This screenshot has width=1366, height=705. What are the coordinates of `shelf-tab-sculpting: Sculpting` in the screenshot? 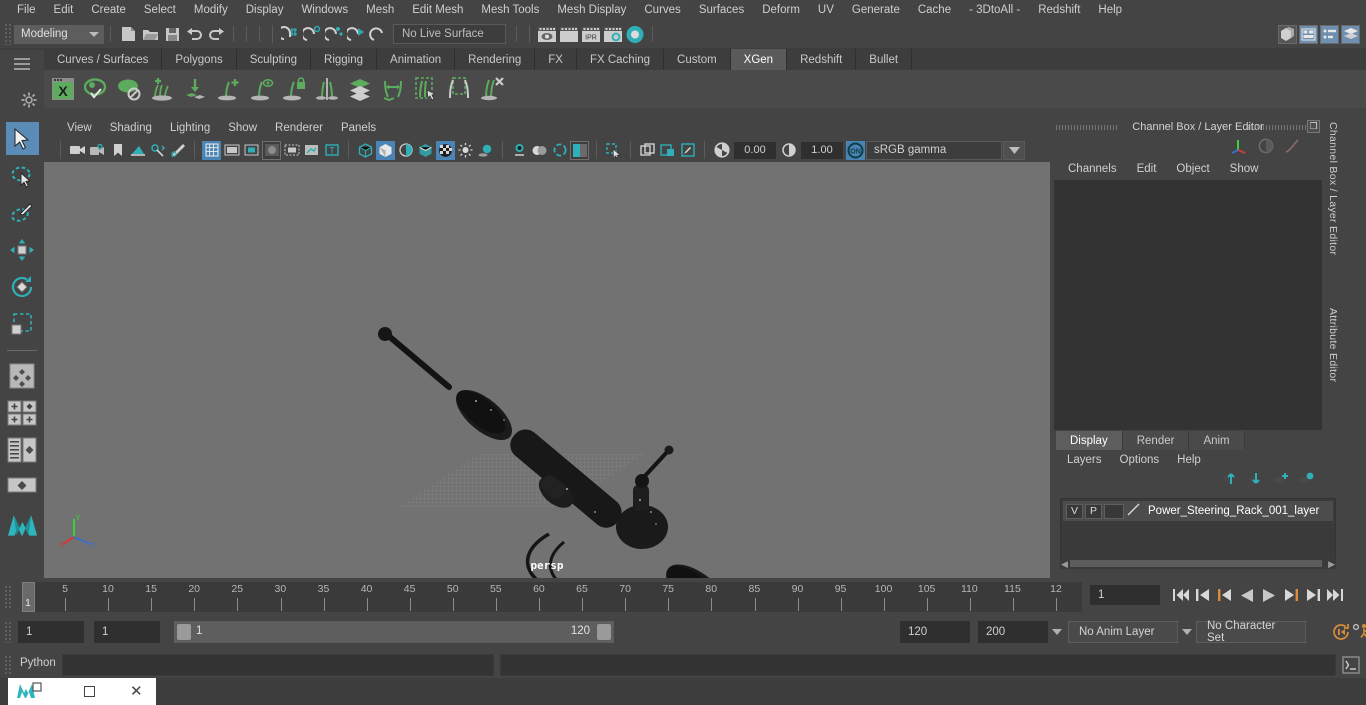 It's located at (274, 59).